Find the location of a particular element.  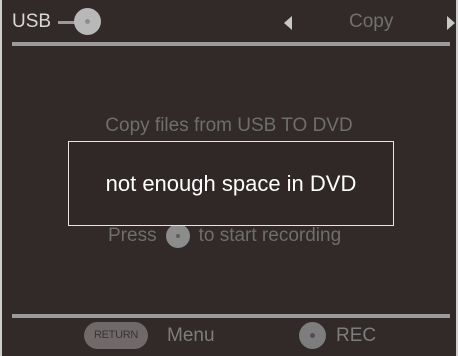

rec-disc-icon is located at coordinates (312, 335).